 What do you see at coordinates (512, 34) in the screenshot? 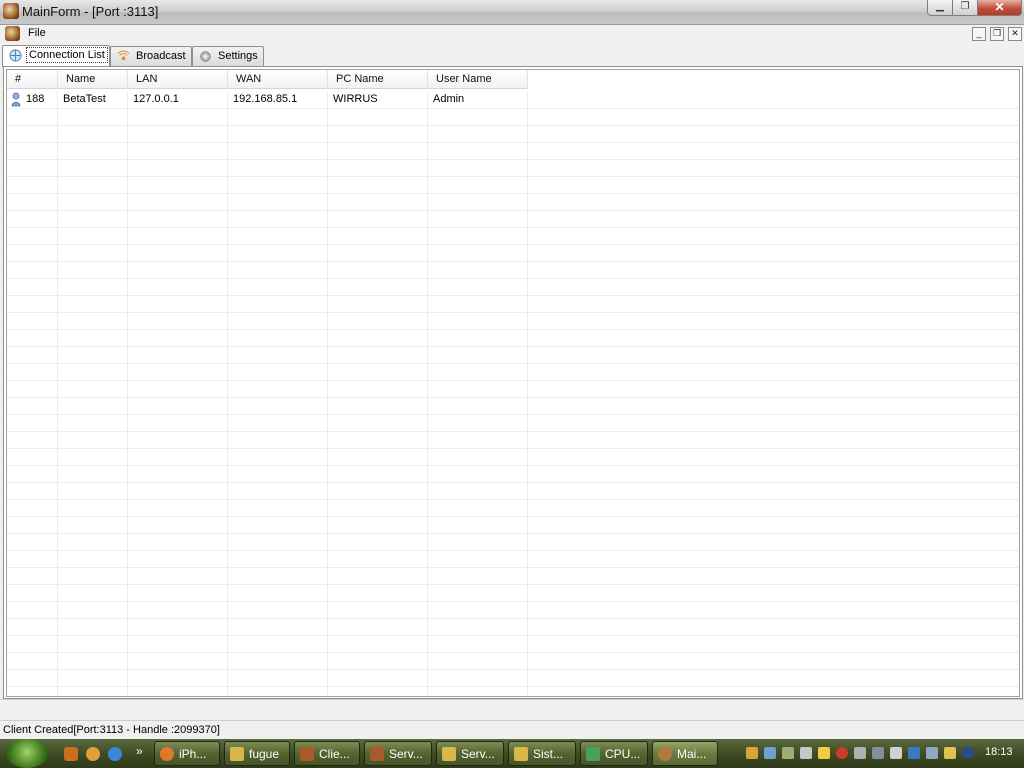
I see `menu-bar: File _ ❐ ✕` at bounding box center [512, 34].